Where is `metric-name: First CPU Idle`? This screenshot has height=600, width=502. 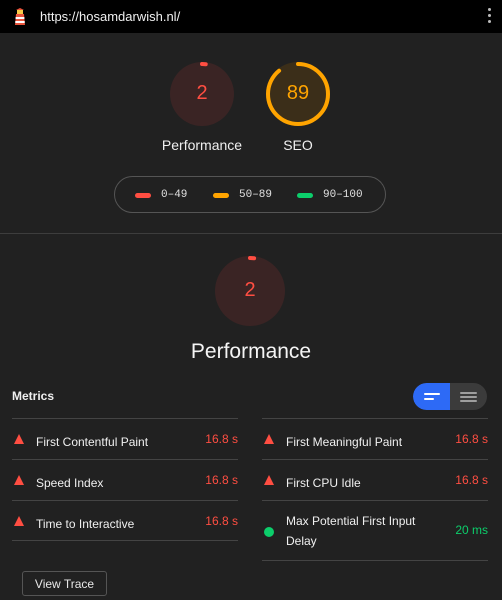
metric-name: First CPU Idle is located at coordinates (323, 483).